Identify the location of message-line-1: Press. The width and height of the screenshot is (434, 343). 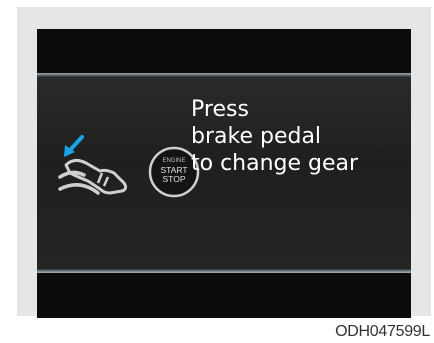
(220, 109).